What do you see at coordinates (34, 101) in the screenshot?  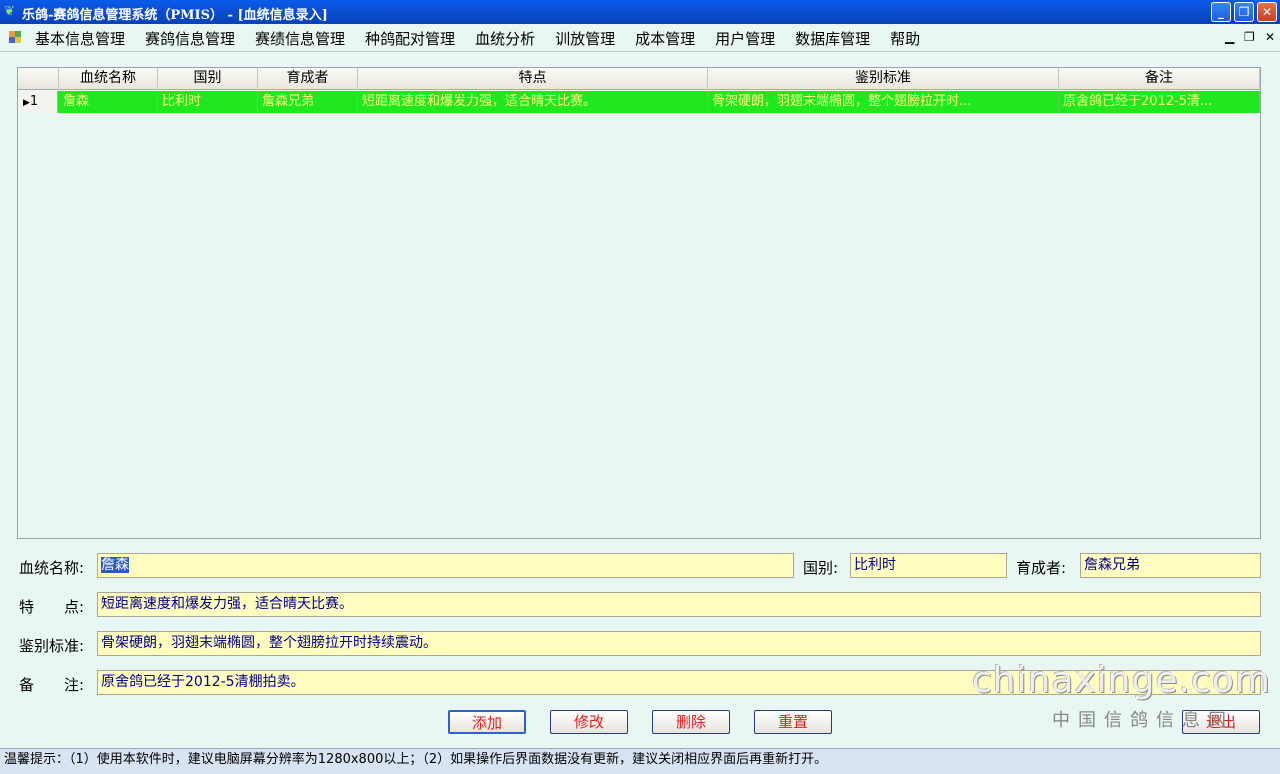 I see `row-index: 1` at bounding box center [34, 101].